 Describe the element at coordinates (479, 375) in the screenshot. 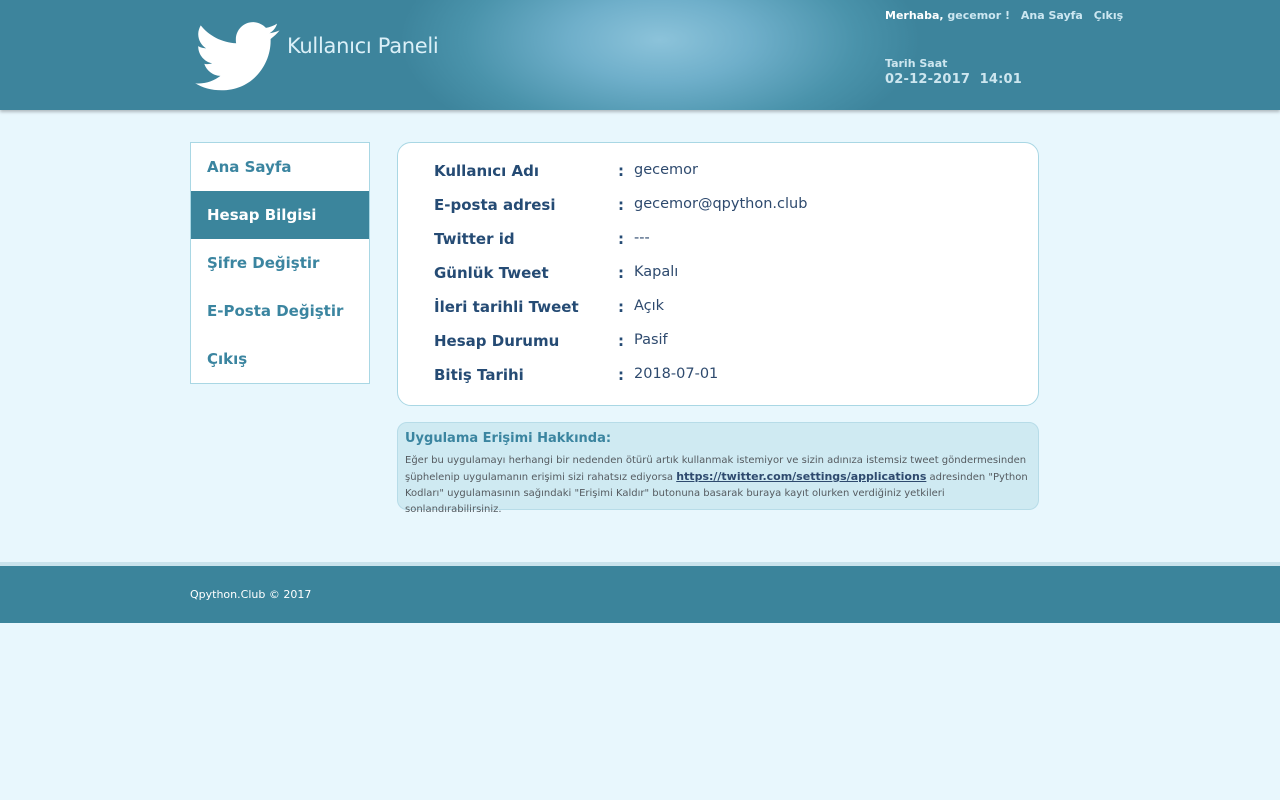

I see `info-label: Bitiş Tarihi` at that location.